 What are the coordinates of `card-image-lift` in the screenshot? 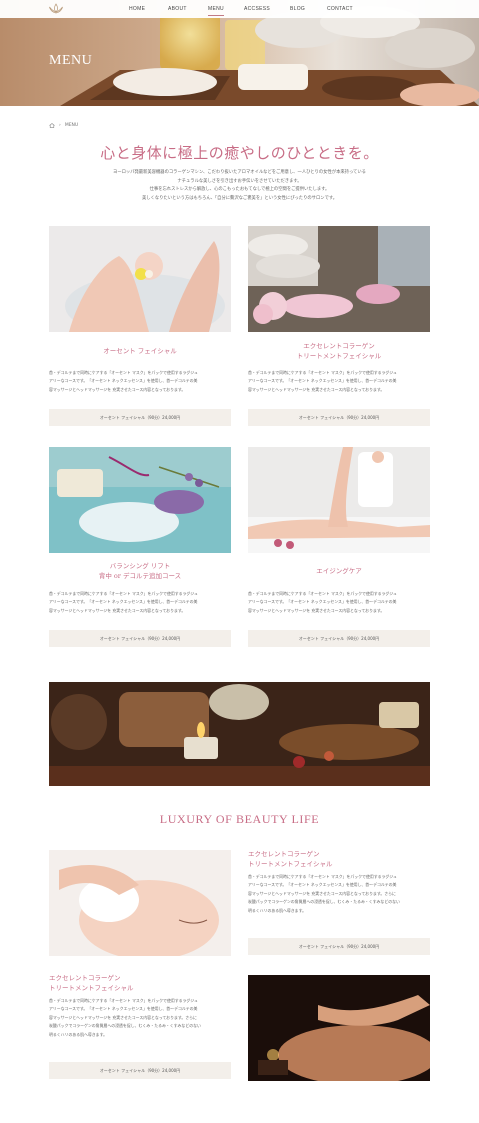 It's located at (140, 500).